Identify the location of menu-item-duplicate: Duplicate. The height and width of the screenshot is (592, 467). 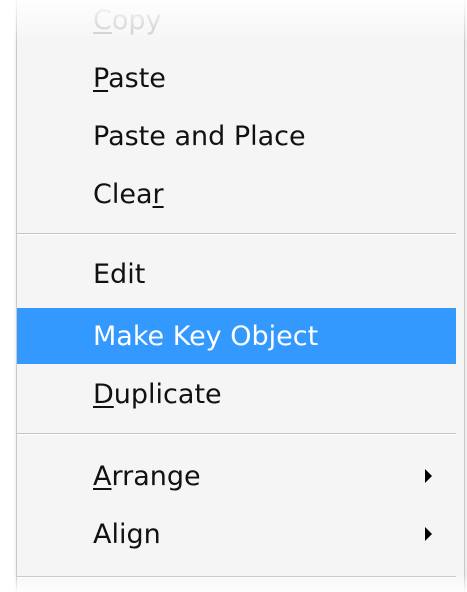
(236, 394).